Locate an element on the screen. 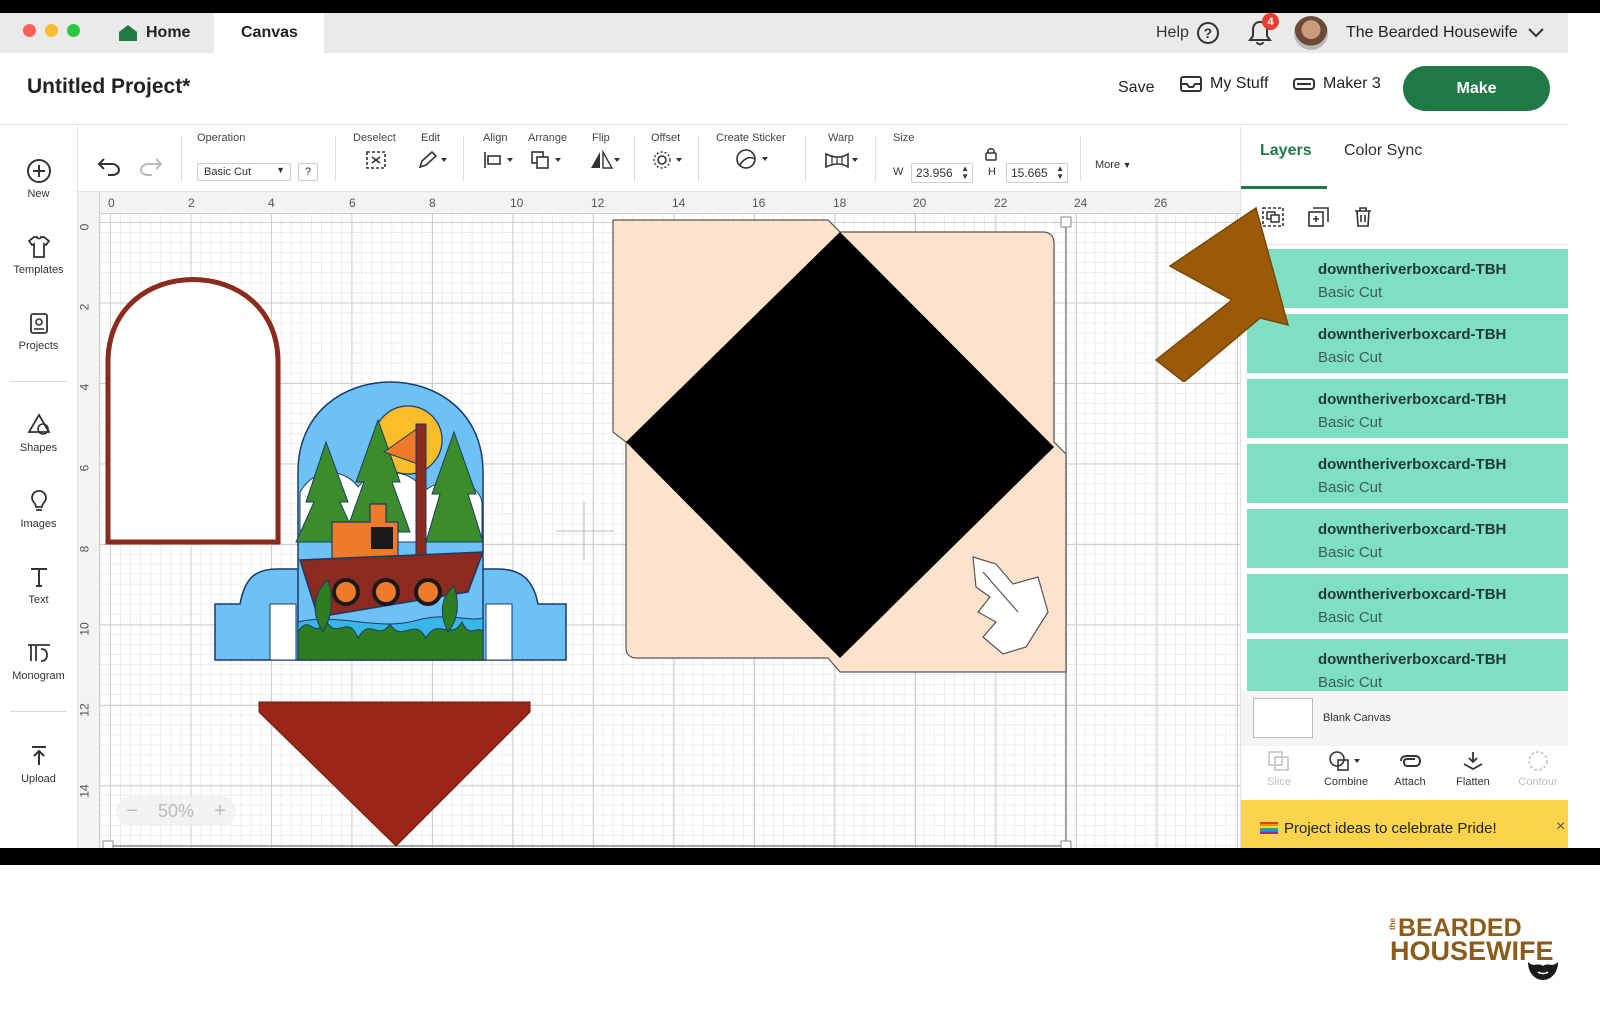 The width and height of the screenshot is (1600, 1017). project-title: Untitled Project* is located at coordinates (108, 87).